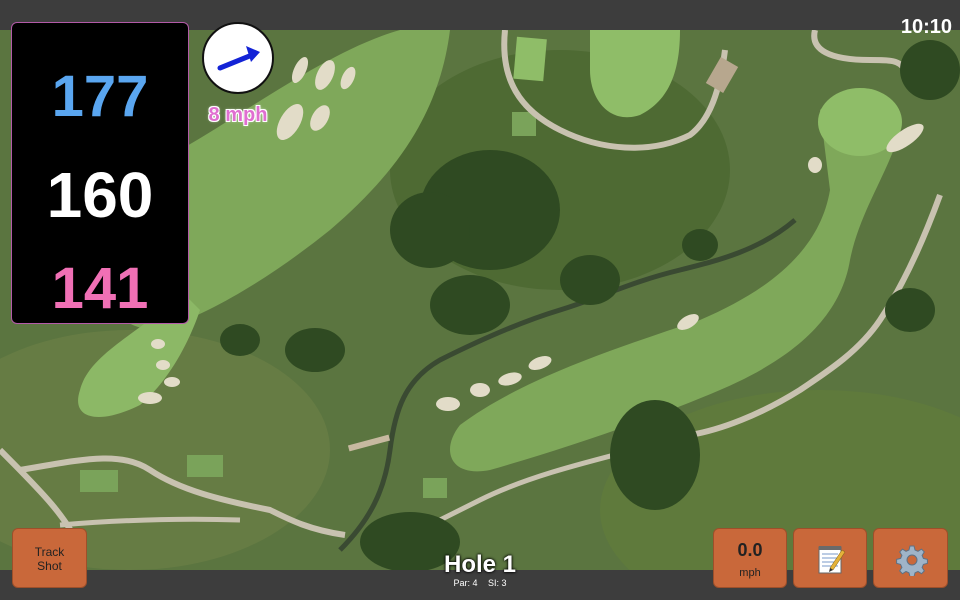  Describe the element at coordinates (238, 115) in the screenshot. I see `wind-speed-label: 8 mph` at that location.